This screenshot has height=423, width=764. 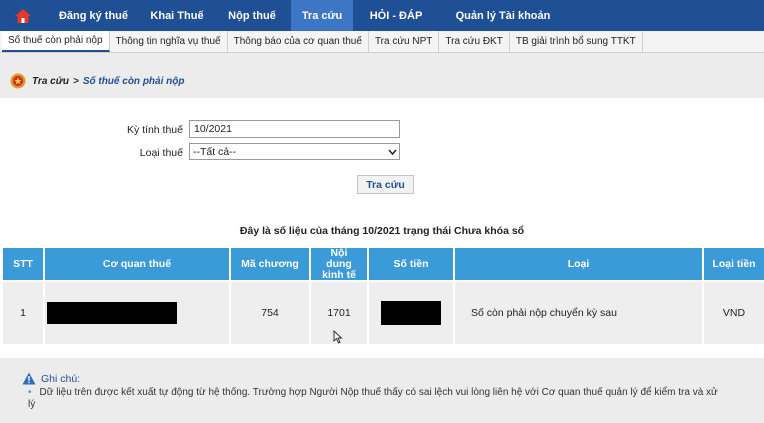 What do you see at coordinates (252, 15) in the screenshot?
I see `nav-nop-thue: Nộp thuế` at bounding box center [252, 15].